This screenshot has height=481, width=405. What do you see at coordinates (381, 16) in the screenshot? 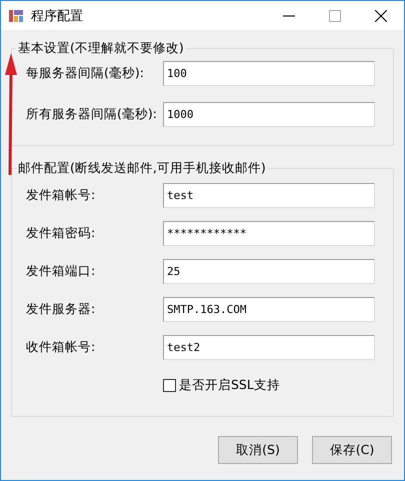
I see `close-icon` at bounding box center [381, 16].